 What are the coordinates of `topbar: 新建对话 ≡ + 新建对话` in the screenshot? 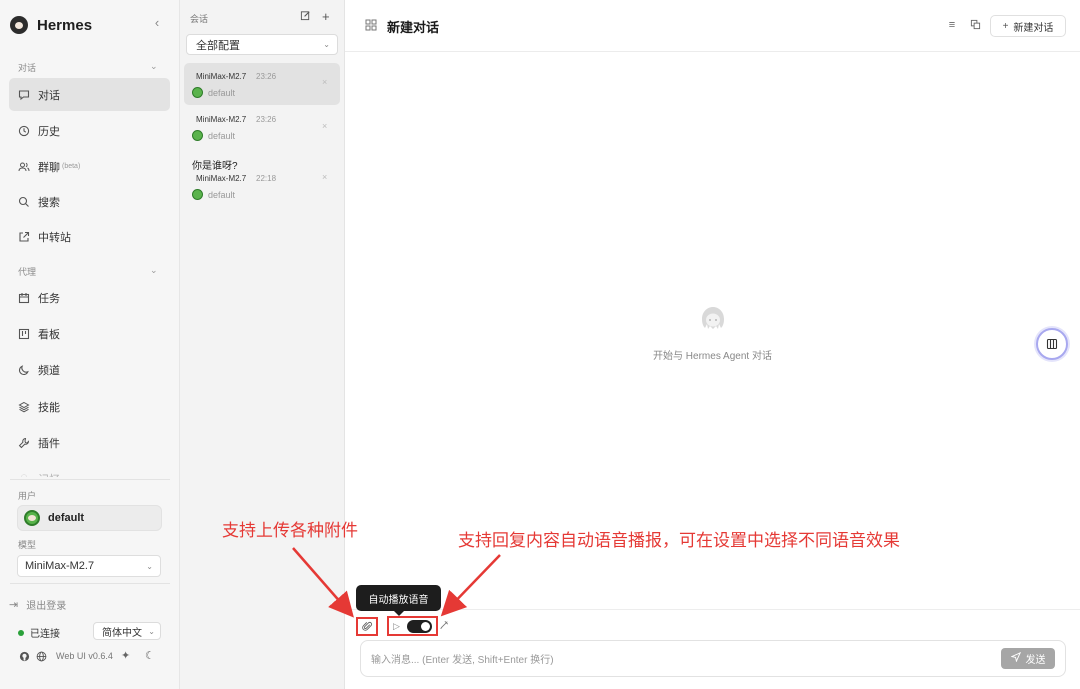 It's located at (712, 26).